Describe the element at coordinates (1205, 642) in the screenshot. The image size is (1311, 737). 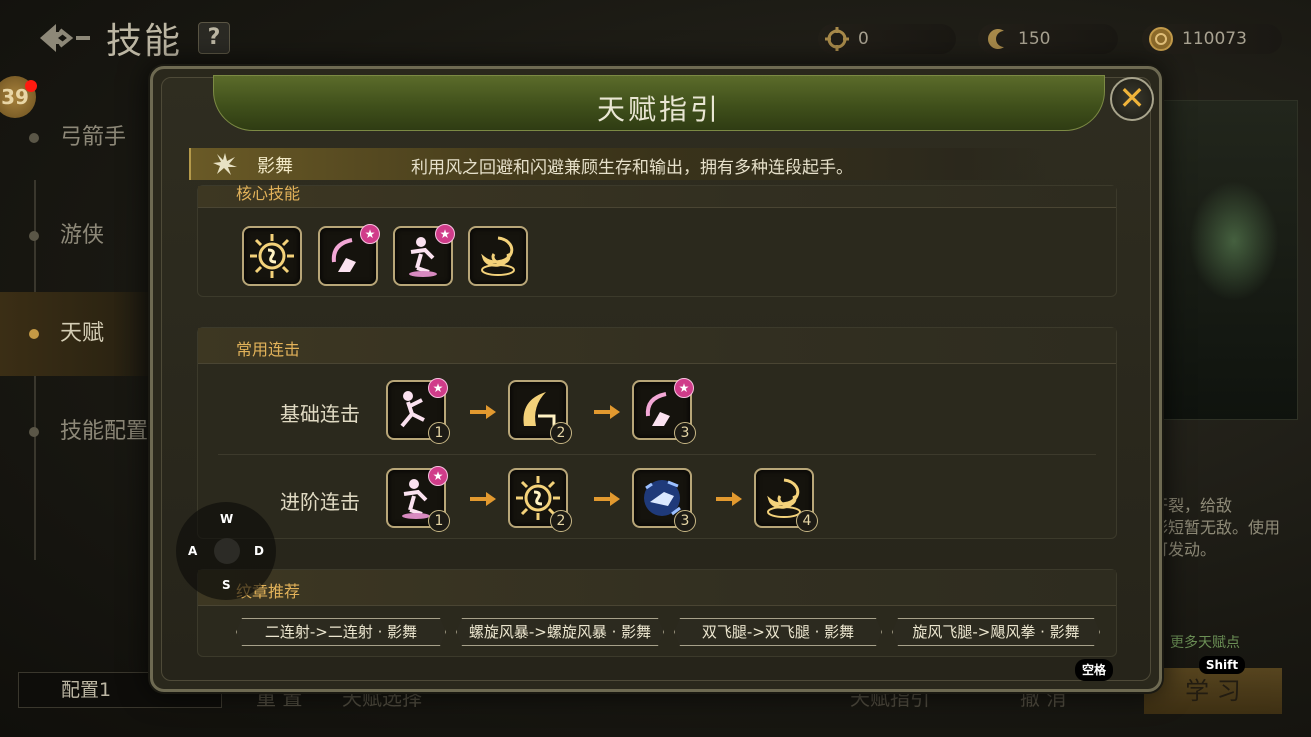
I see `more-talents-link: 更多天赋点` at that location.